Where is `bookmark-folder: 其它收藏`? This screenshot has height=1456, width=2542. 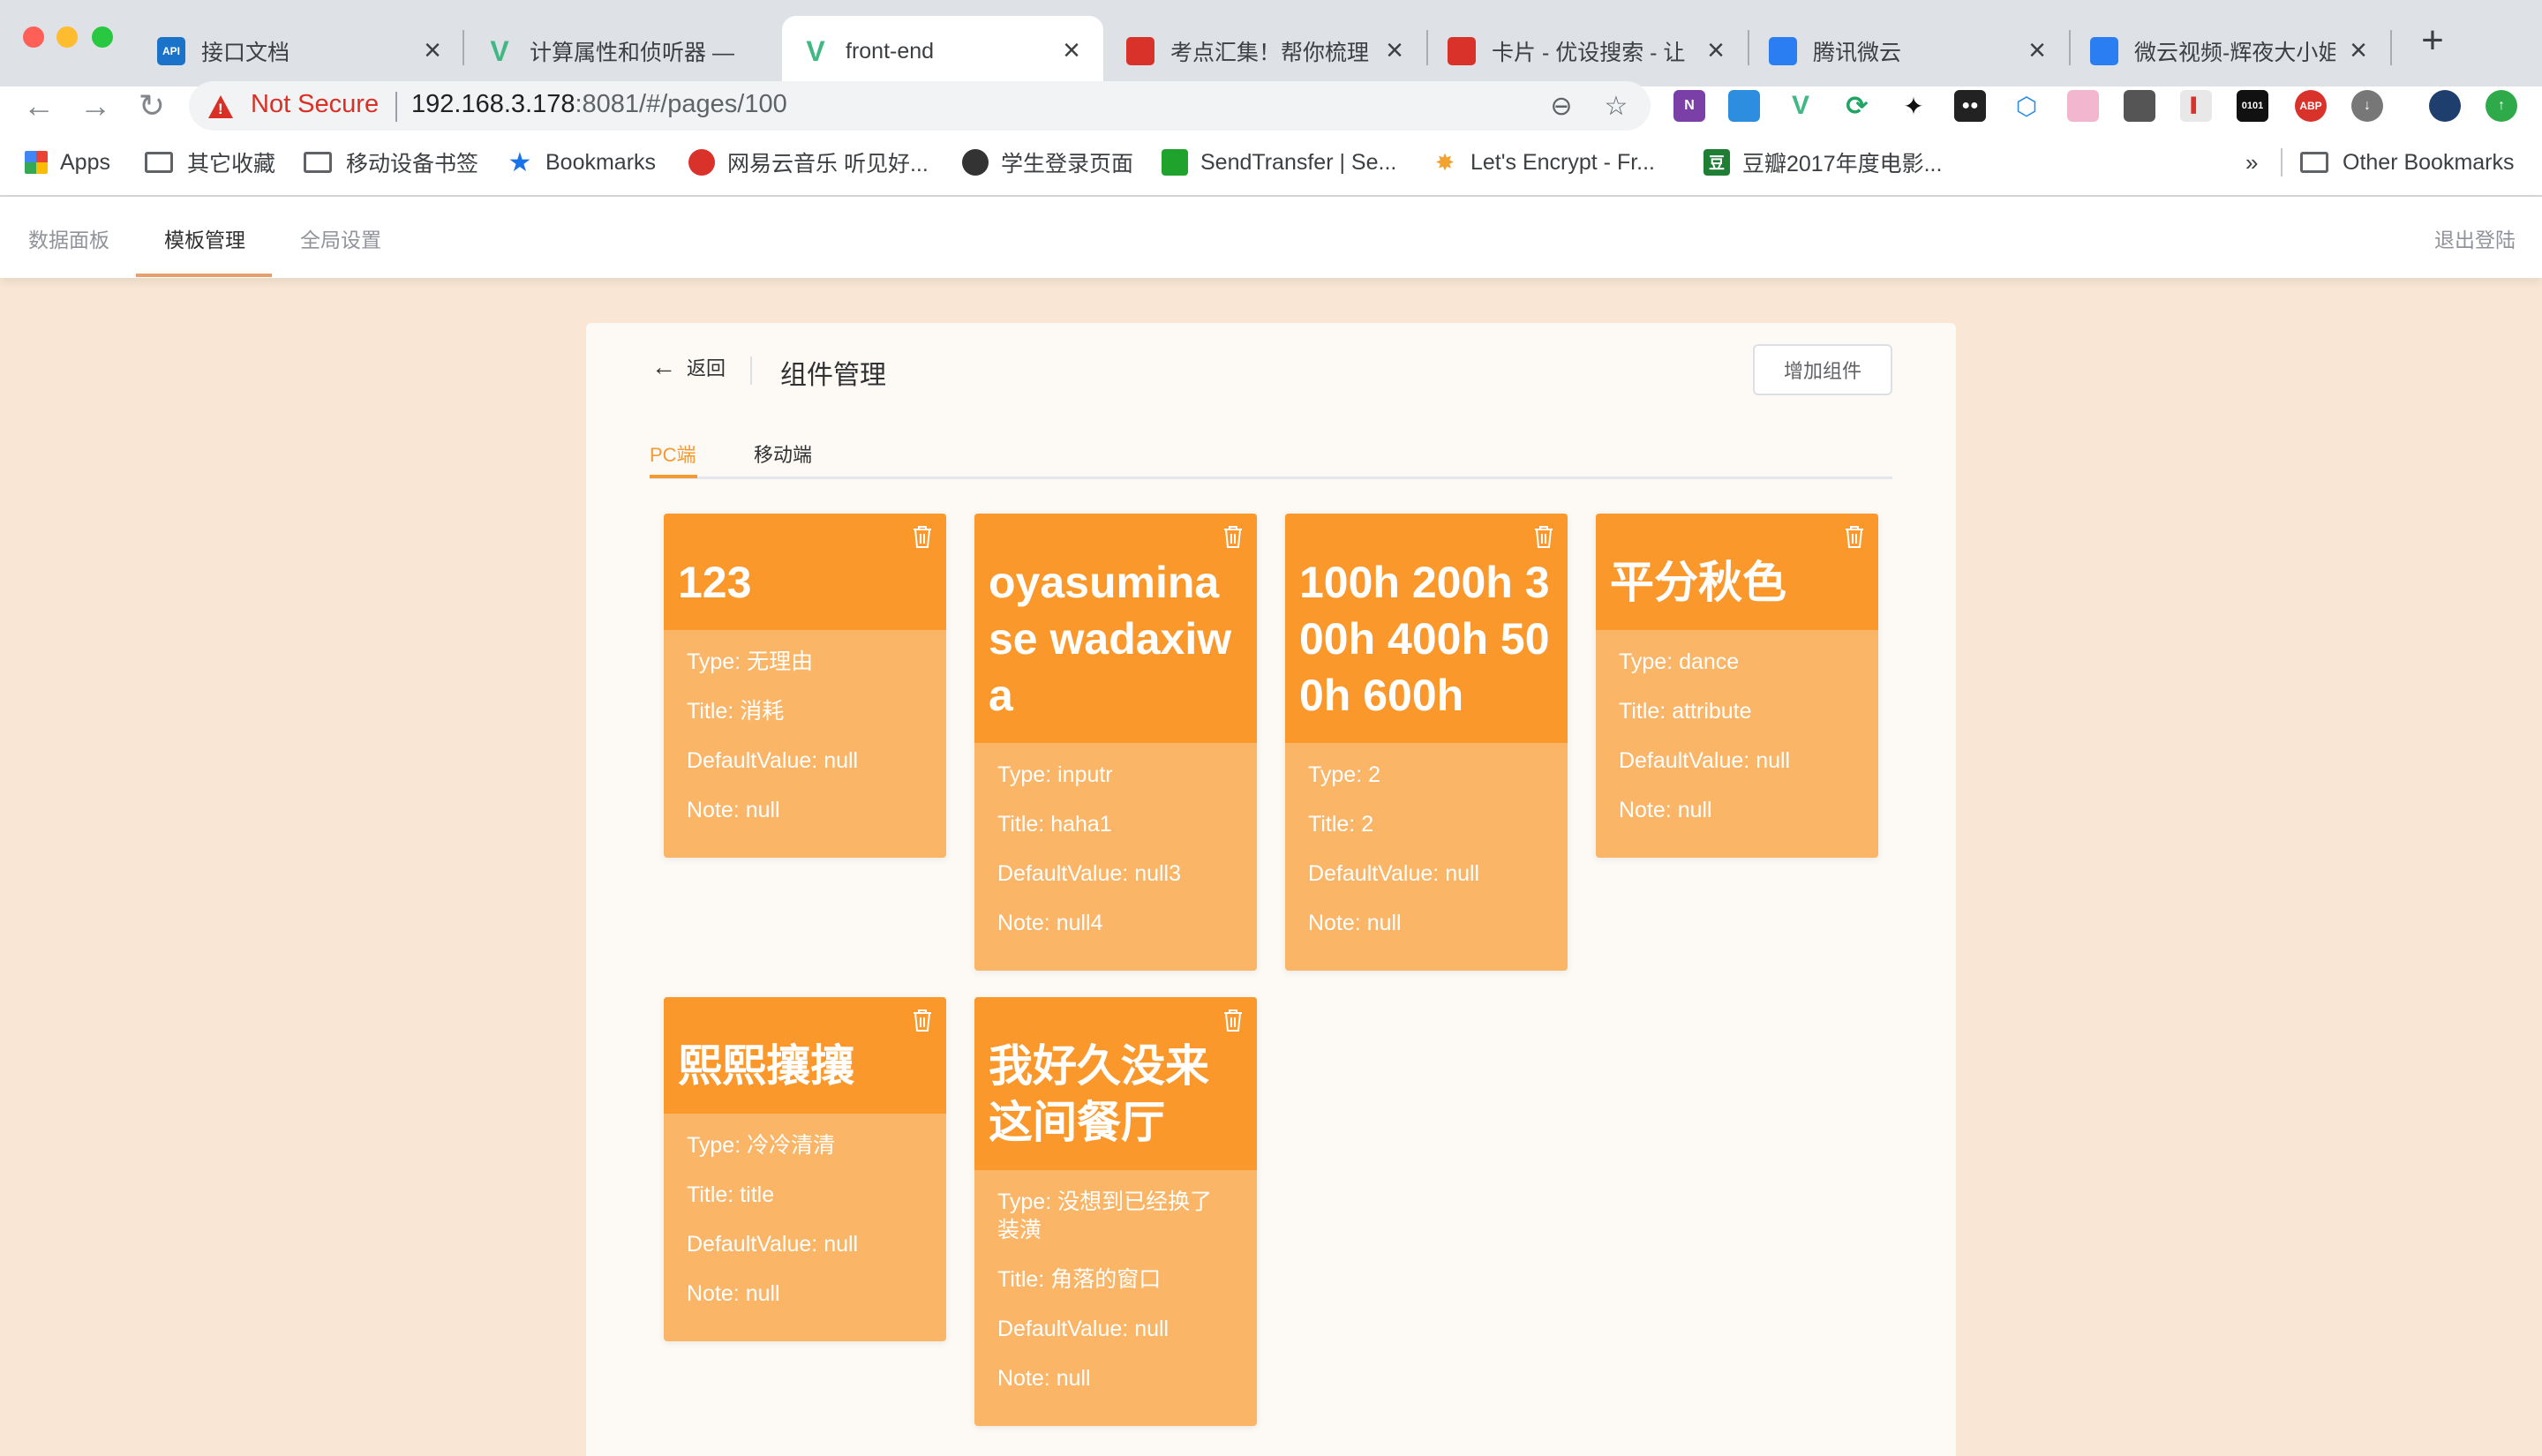
bookmark-folder: 其它收藏 is located at coordinates (210, 162).